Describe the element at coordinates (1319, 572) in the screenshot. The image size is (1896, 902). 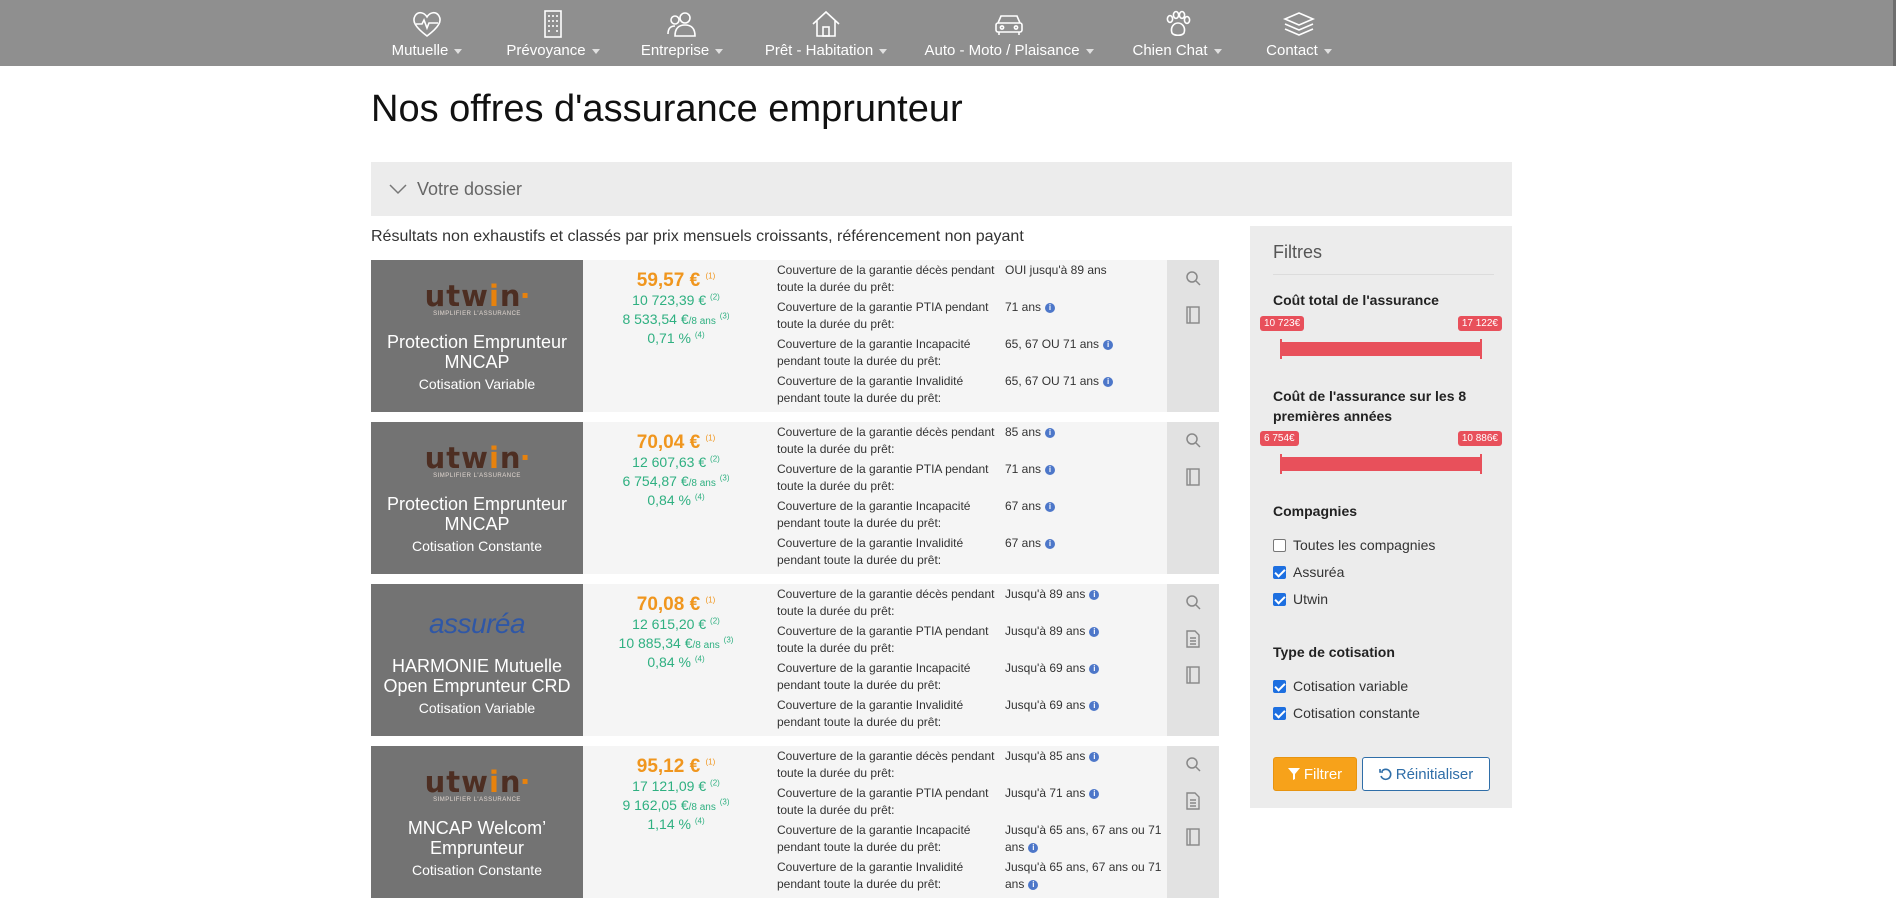
I see `checkbox-label: Assuréa` at that location.